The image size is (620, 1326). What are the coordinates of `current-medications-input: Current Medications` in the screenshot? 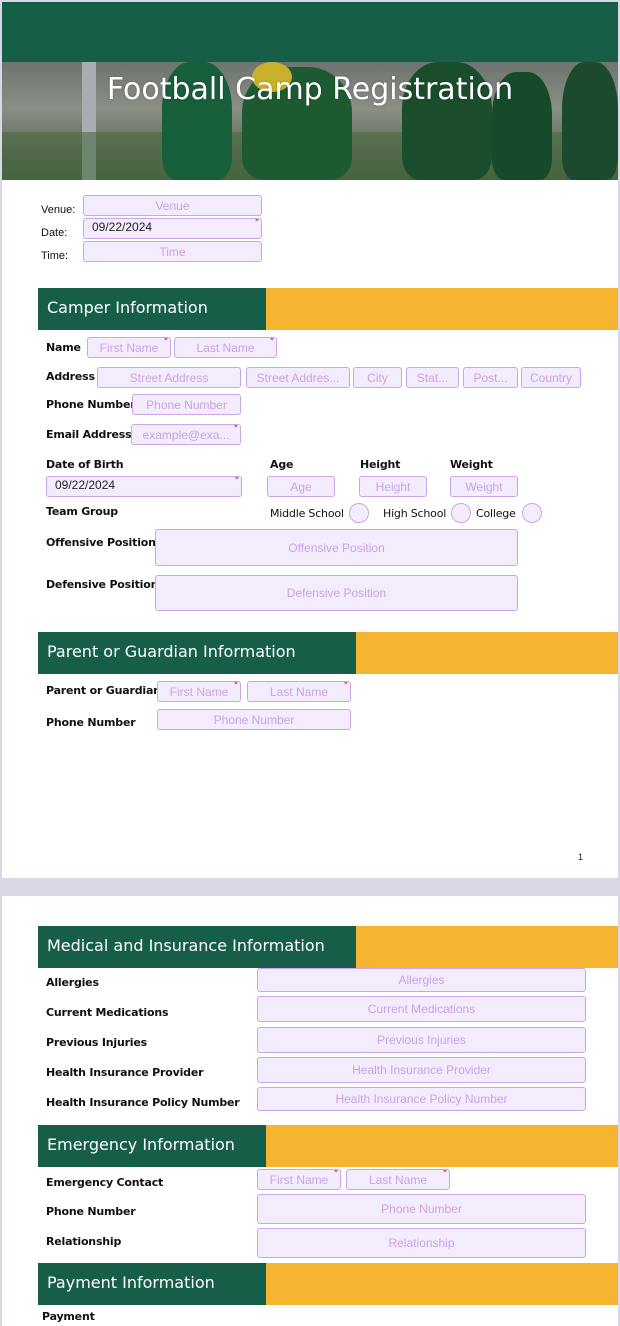 It's located at (421, 1009).